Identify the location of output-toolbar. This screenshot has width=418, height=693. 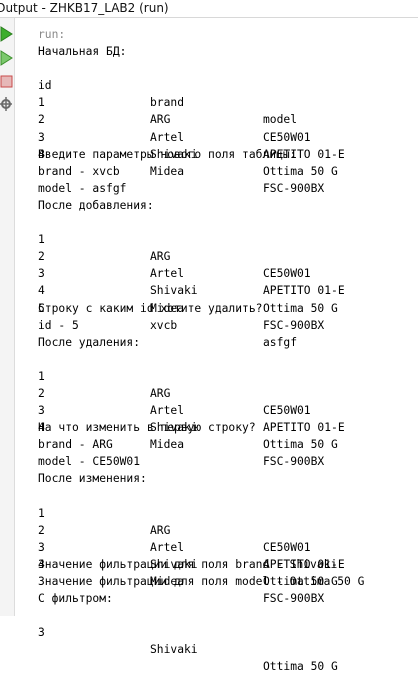
(7, 317).